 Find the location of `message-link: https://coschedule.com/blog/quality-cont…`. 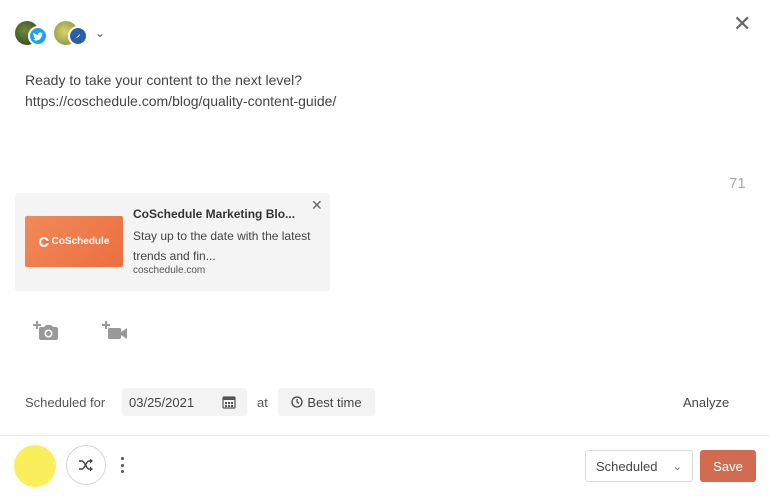

message-link: https://coschedule.com/blog/quality-cont… is located at coordinates (181, 101).